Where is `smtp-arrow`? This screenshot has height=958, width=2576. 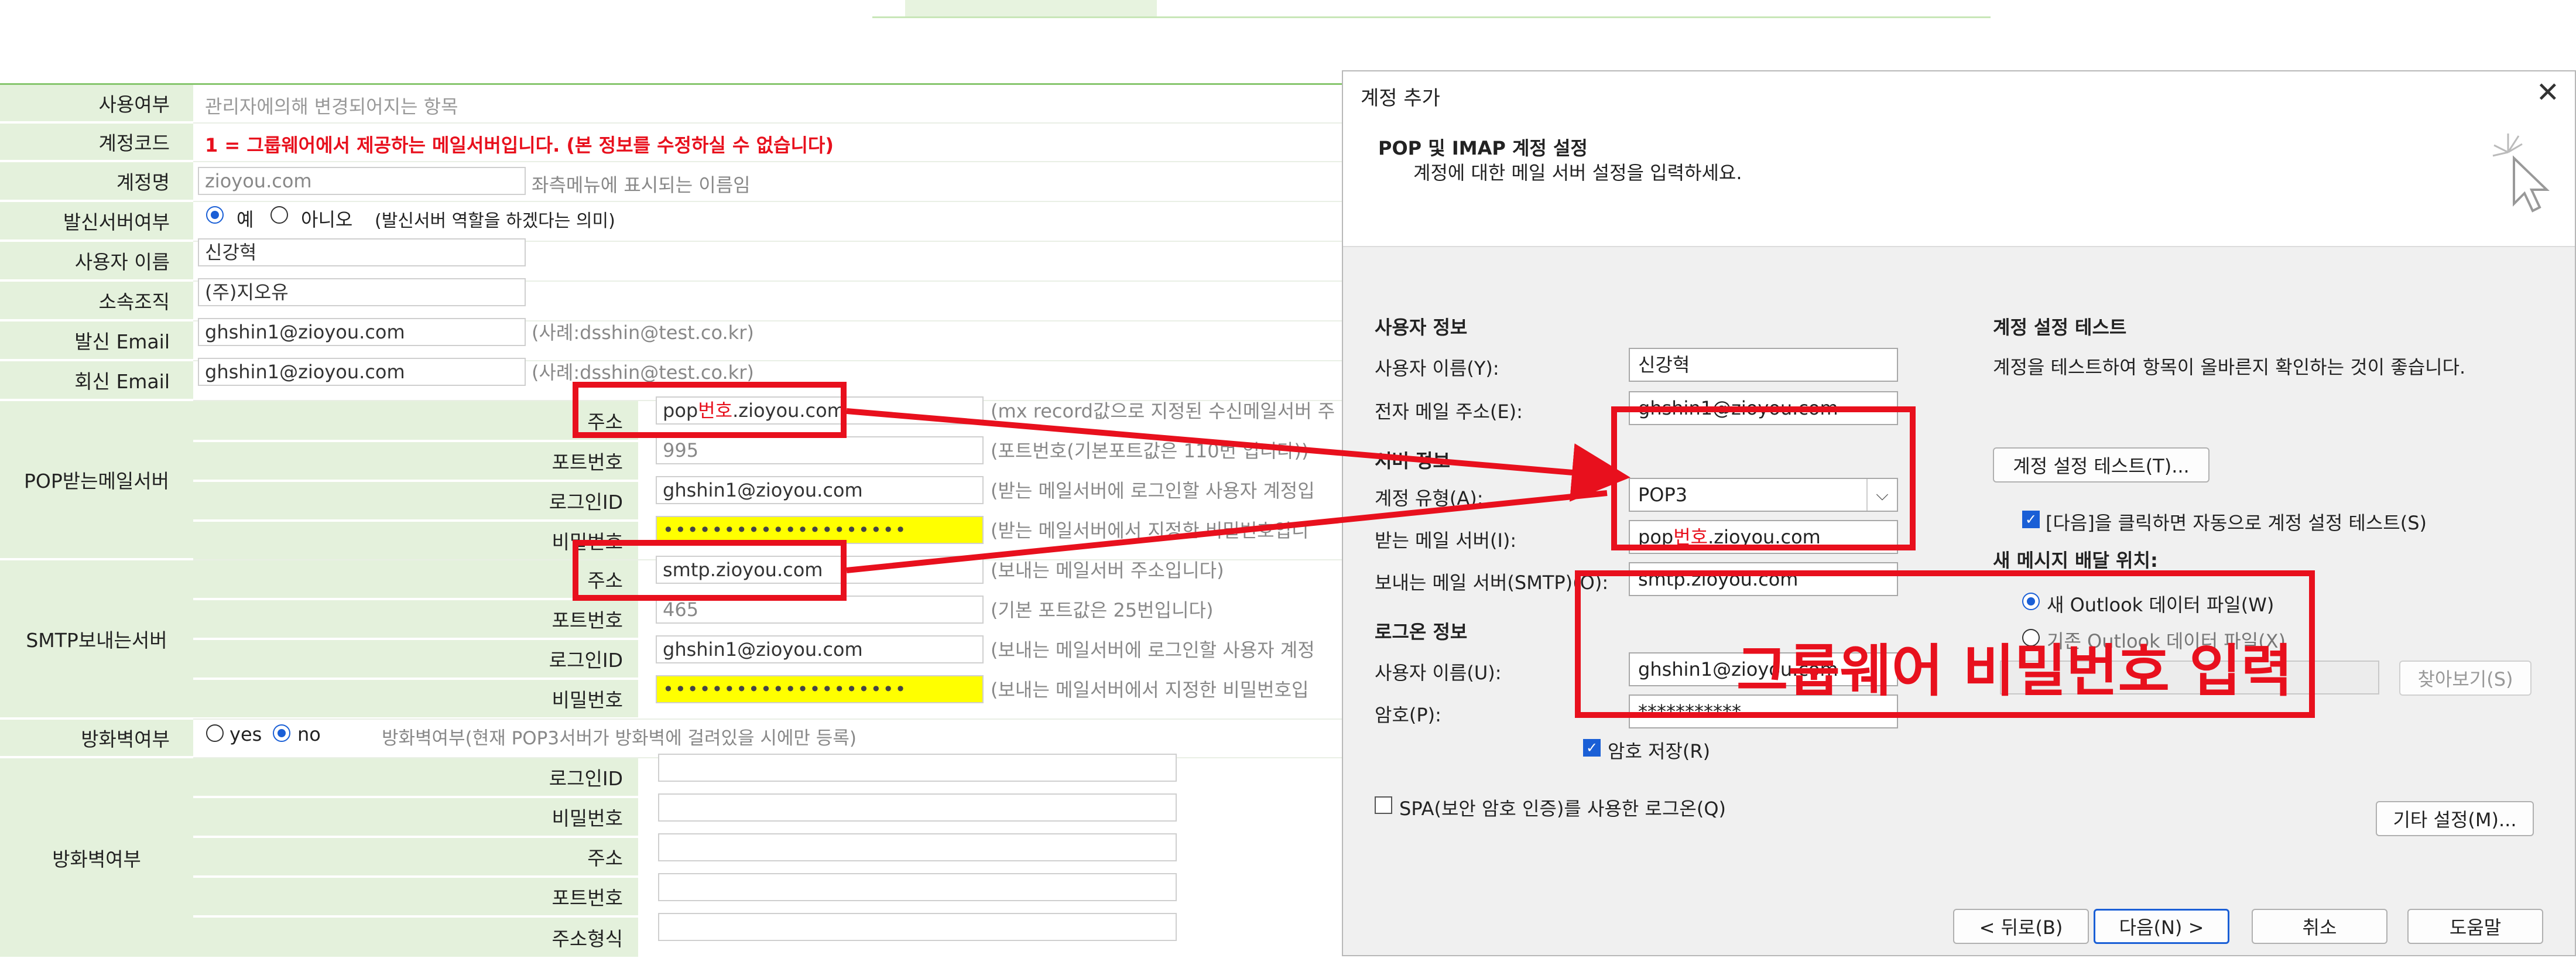
smtp-arrow is located at coordinates (1227, 531).